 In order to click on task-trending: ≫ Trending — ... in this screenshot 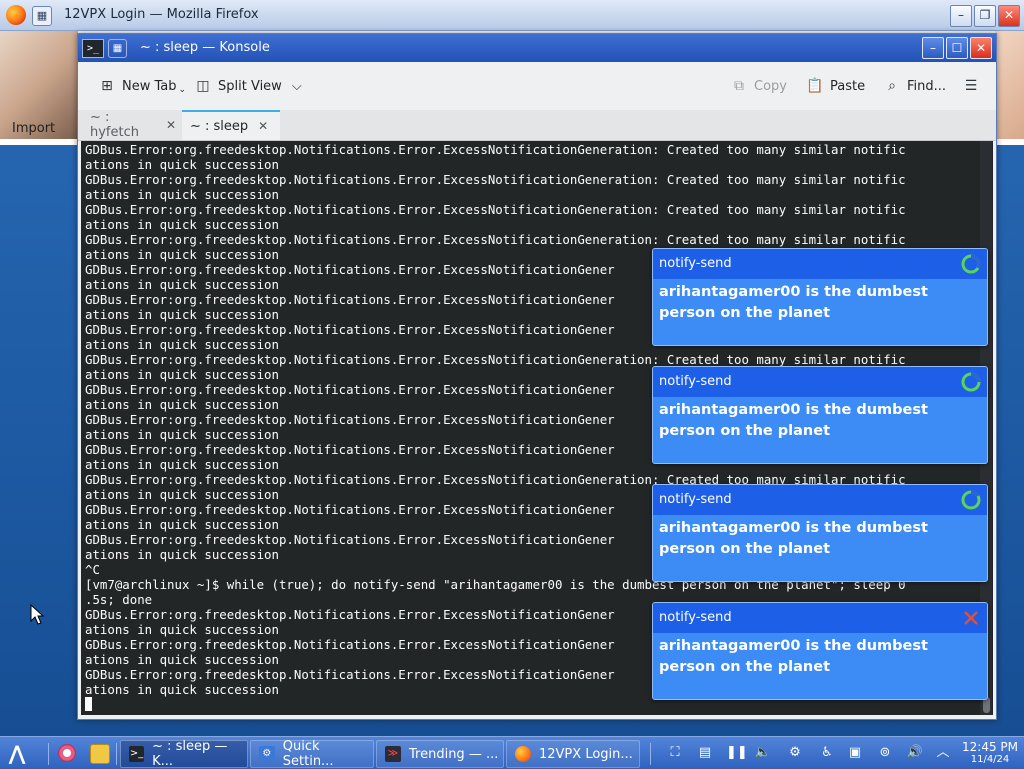, I will do `click(440, 754)`.